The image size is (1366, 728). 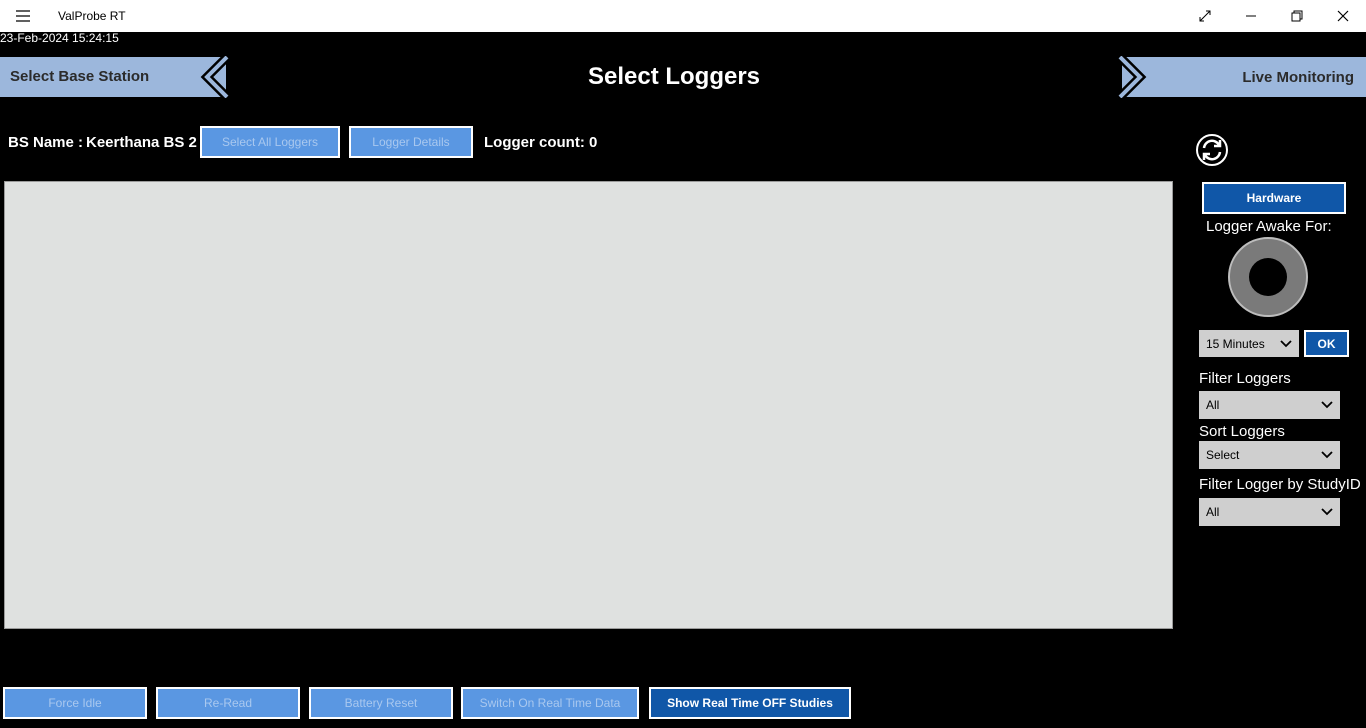 What do you see at coordinates (1298, 77) in the screenshot?
I see `live-monitoring-label: Live Monitoring` at bounding box center [1298, 77].